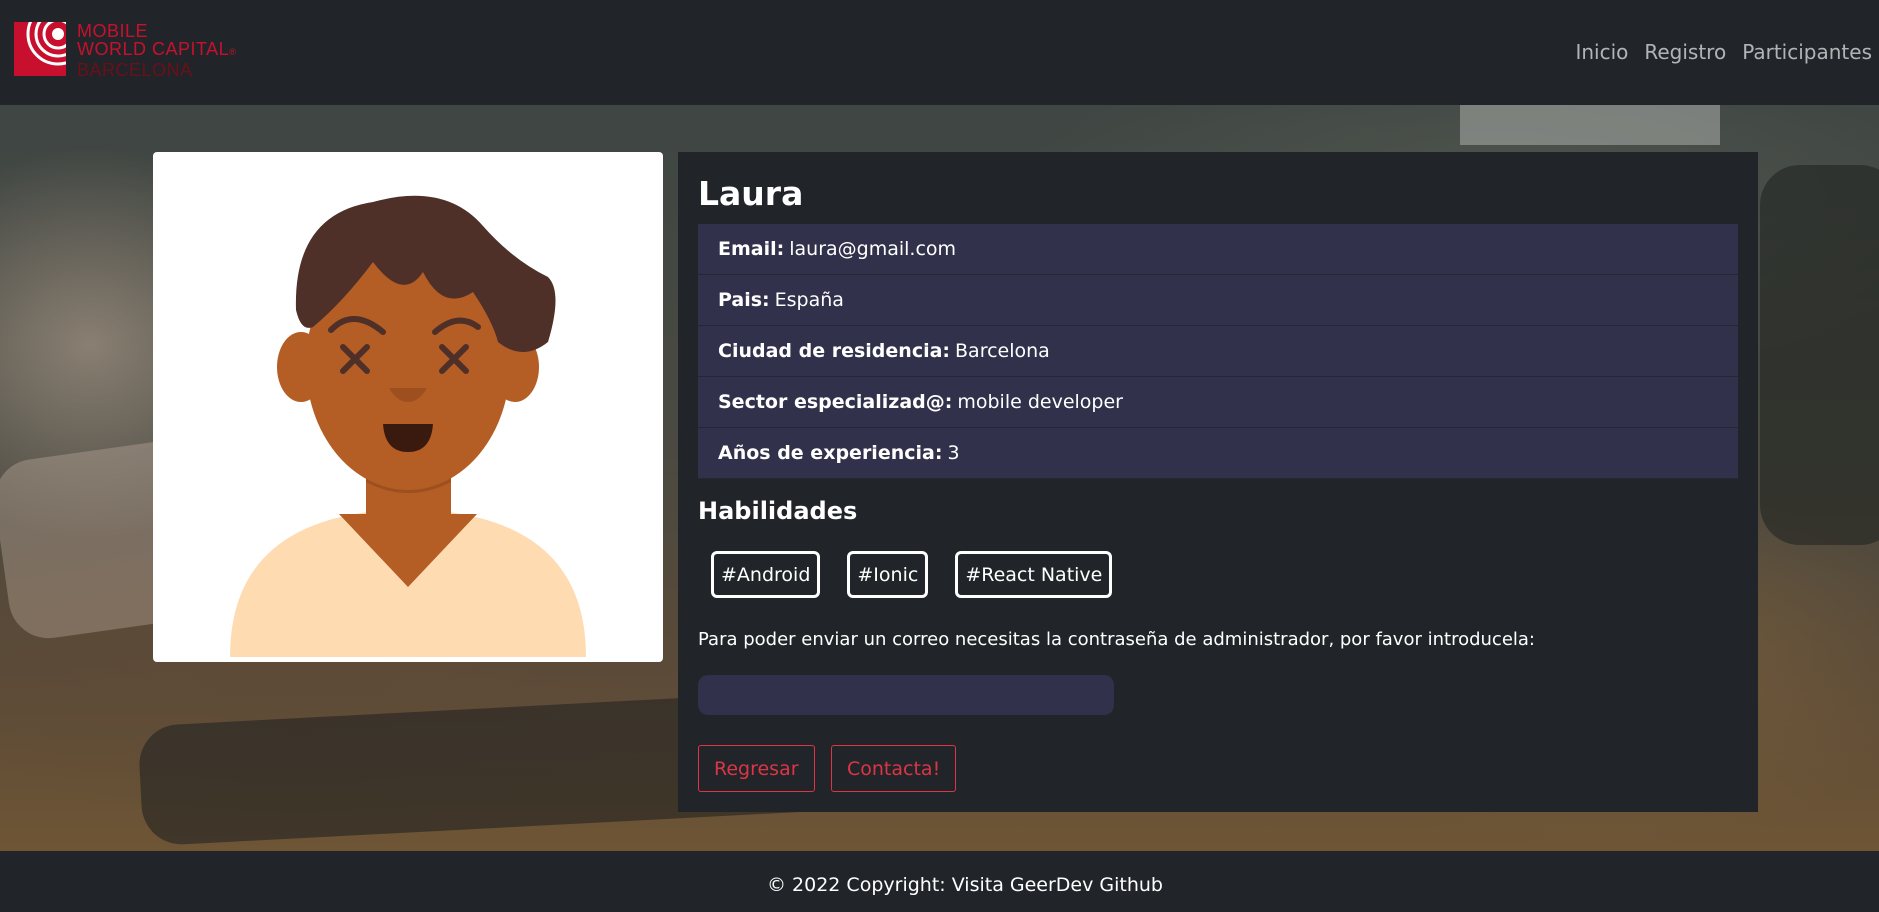 This screenshot has width=1879, height=912. Describe the element at coordinates (756, 768) in the screenshot. I see `back-button: Regresar` at that location.